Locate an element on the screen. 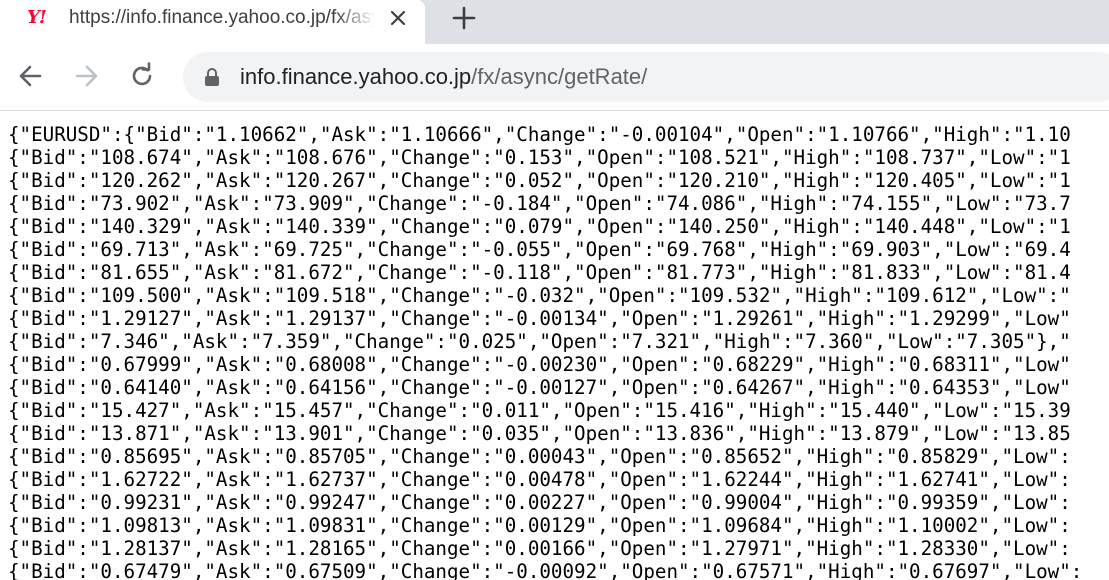  forward-arrow-icon is located at coordinates (86, 76).